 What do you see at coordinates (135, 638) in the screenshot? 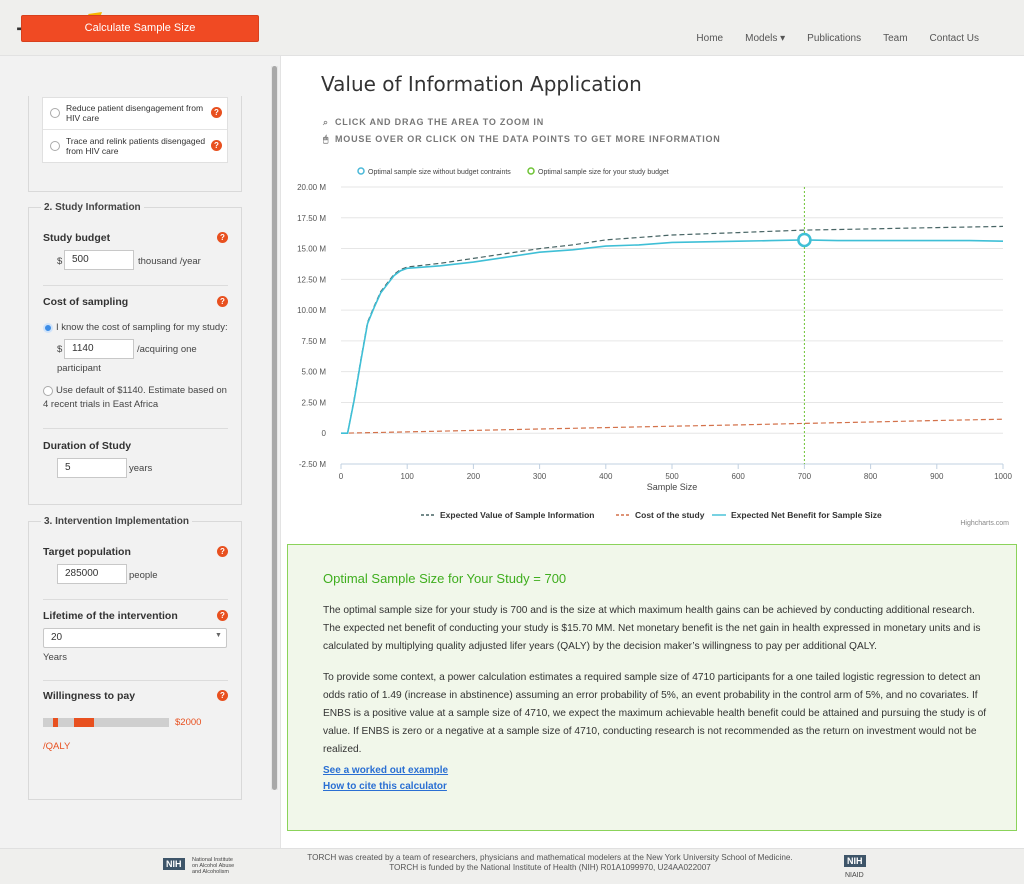
I see `lifetime-select: 20` at bounding box center [135, 638].